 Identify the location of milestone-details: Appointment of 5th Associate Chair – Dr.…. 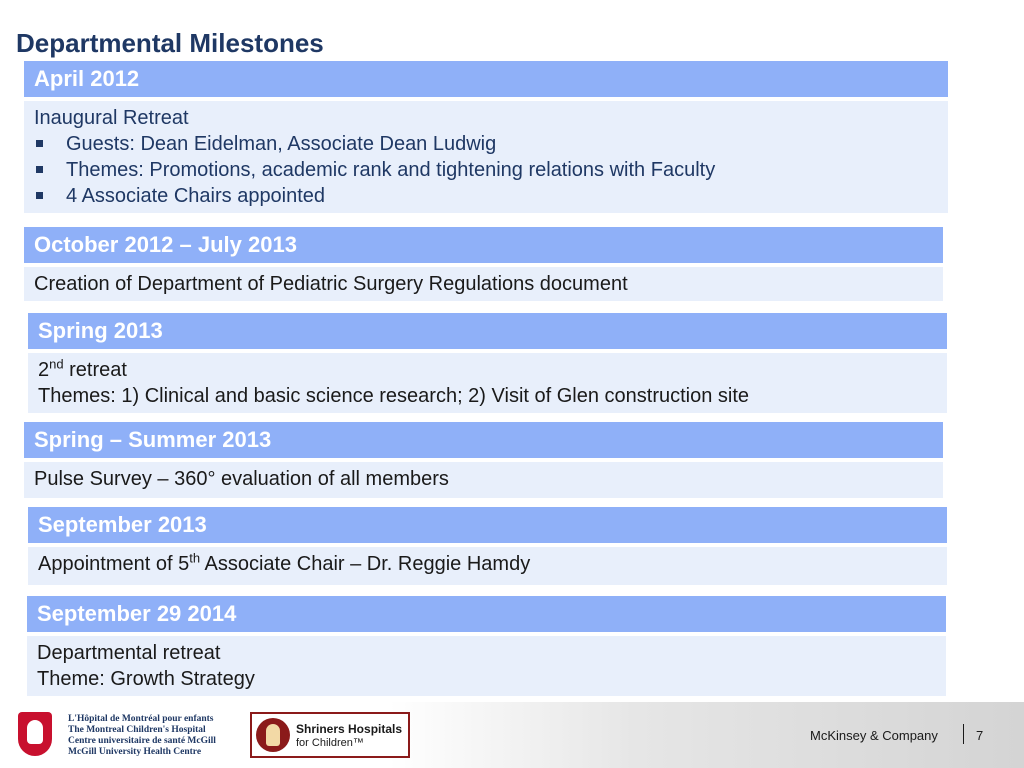
(487, 566).